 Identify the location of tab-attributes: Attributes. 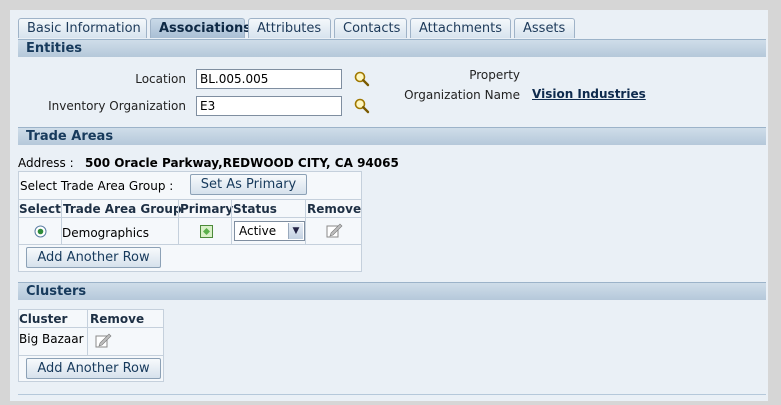
(289, 28).